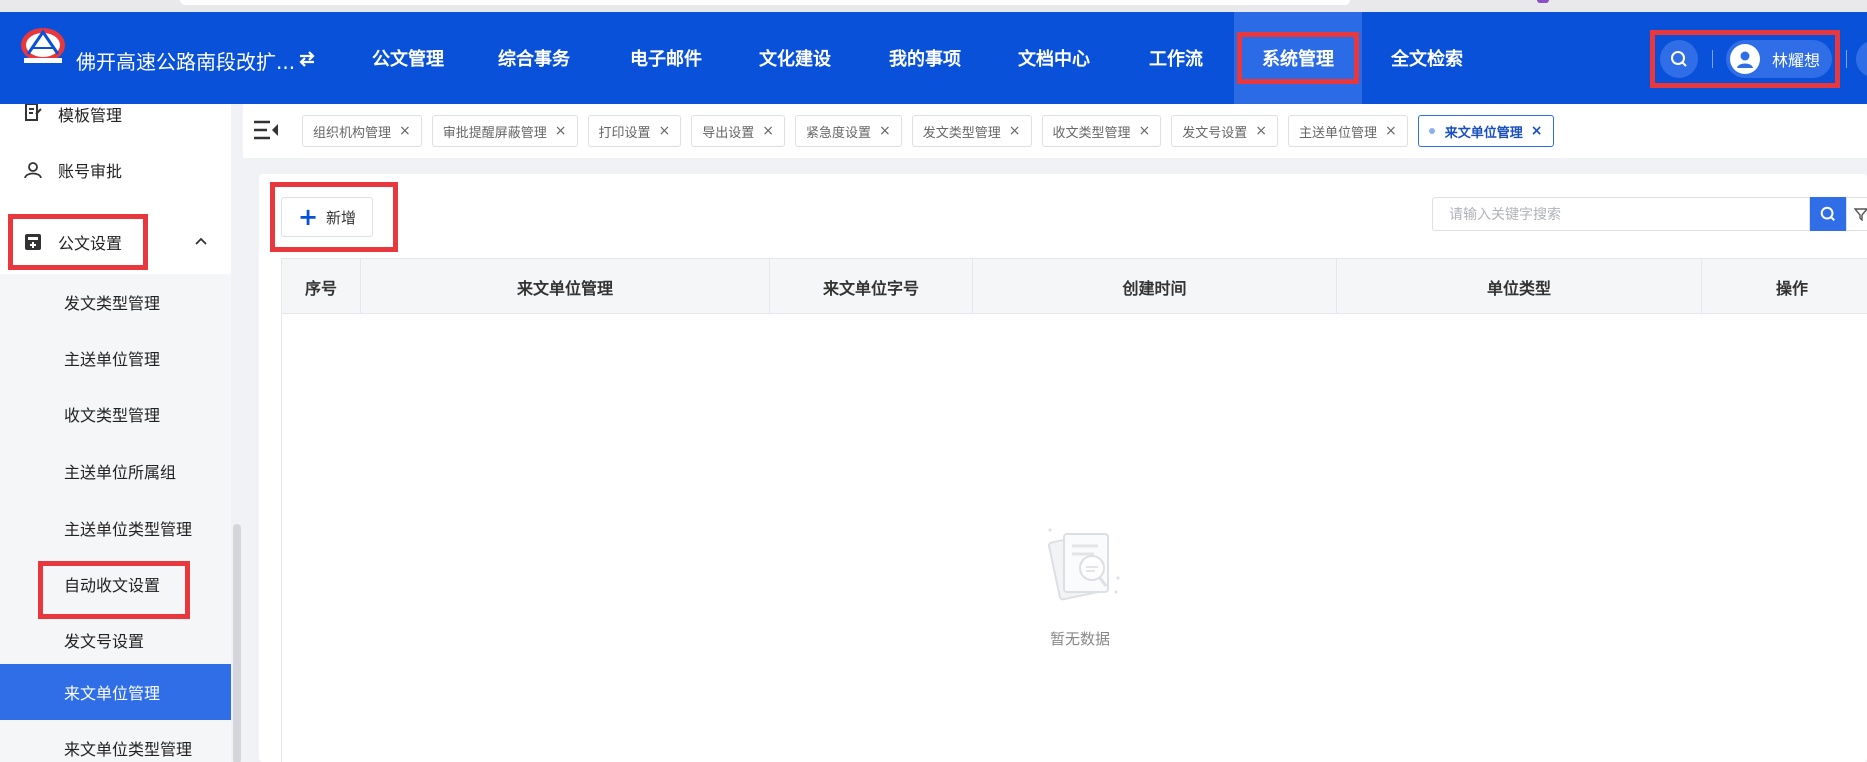  I want to click on sidebar-subitem-send-number: 发文号设置, so click(115, 640).